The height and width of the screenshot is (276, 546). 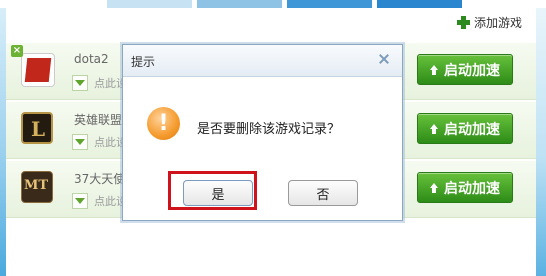 I want to click on warning-icon: !, so click(x=163, y=123).